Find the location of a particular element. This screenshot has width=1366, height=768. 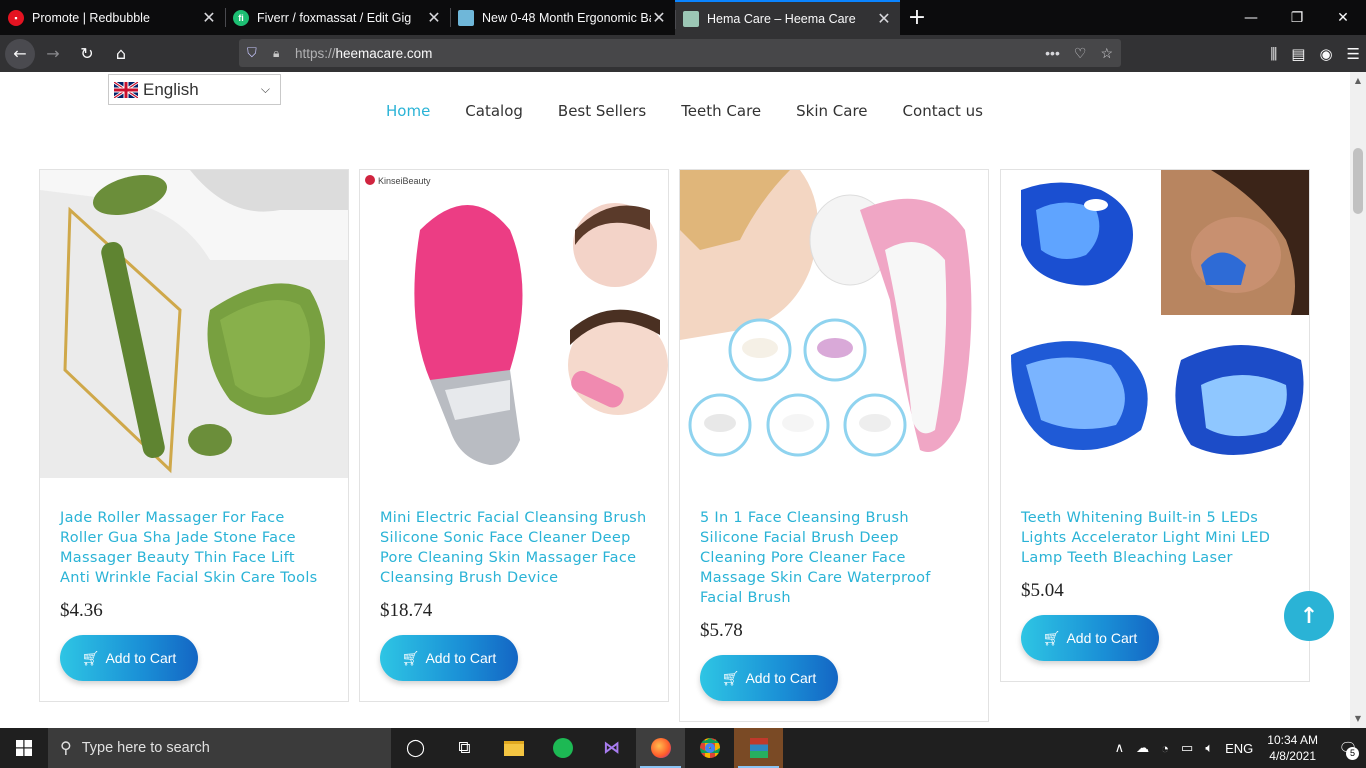

sidebar-icon: ▤ is located at coordinates (1298, 54).